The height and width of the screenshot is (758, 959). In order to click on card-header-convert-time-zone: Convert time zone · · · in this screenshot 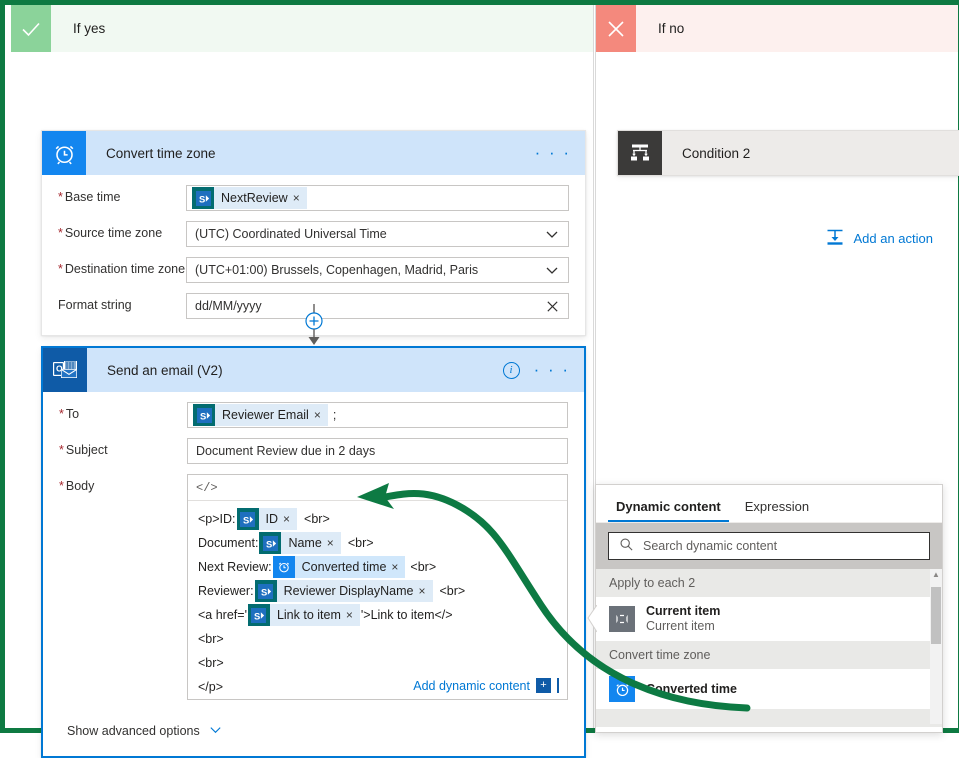, I will do `click(313, 153)`.